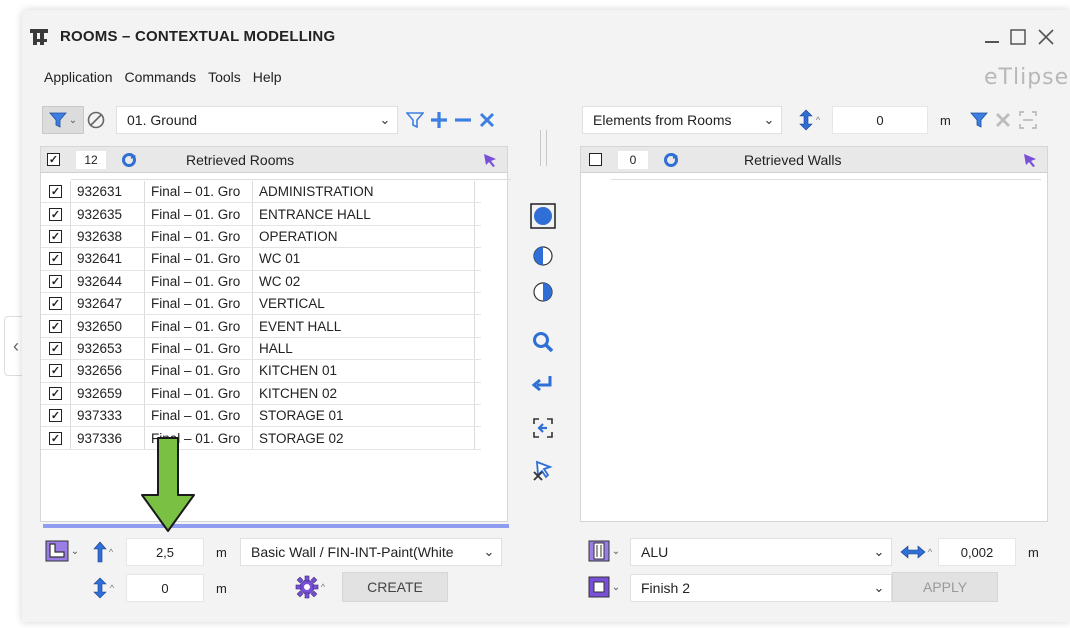 Image resolution: width=1070 pixels, height=628 pixels. What do you see at coordinates (543, 292) in the screenshot?
I see `half-right-circle-icon` at bounding box center [543, 292].